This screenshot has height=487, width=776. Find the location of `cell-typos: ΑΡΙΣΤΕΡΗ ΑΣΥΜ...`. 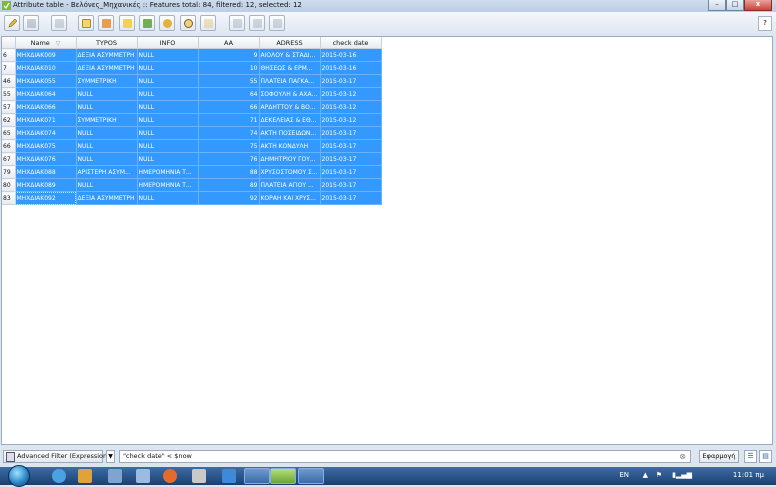

cell-typos: ΑΡΙΣΤΕΡΗ ΑΣΥΜ... is located at coordinates (107, 172).